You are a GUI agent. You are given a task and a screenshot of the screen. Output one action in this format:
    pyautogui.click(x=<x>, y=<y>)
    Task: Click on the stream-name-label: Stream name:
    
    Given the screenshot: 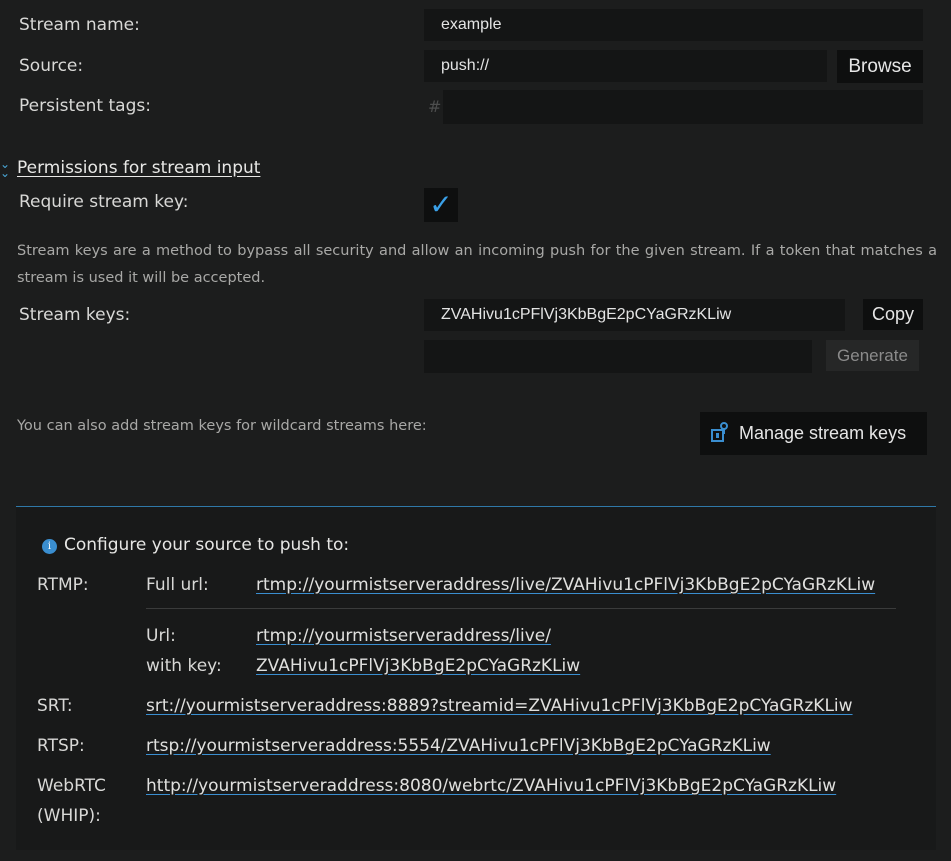 What is the action you would take?
    pyautogui.click(x=79, y=25)
    